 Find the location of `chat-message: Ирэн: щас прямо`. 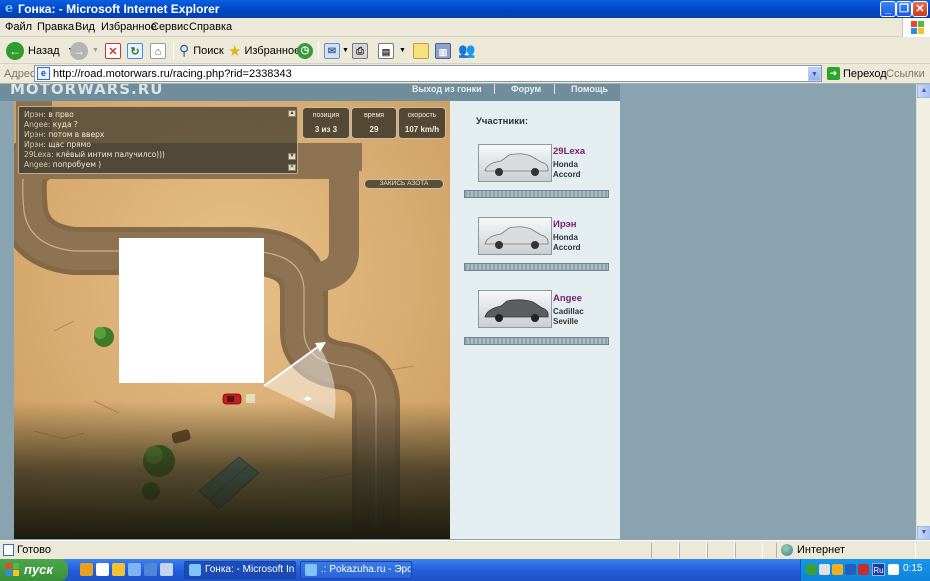

chat-message: Ирэн: щас прямо is located at coordinates (57, 144).